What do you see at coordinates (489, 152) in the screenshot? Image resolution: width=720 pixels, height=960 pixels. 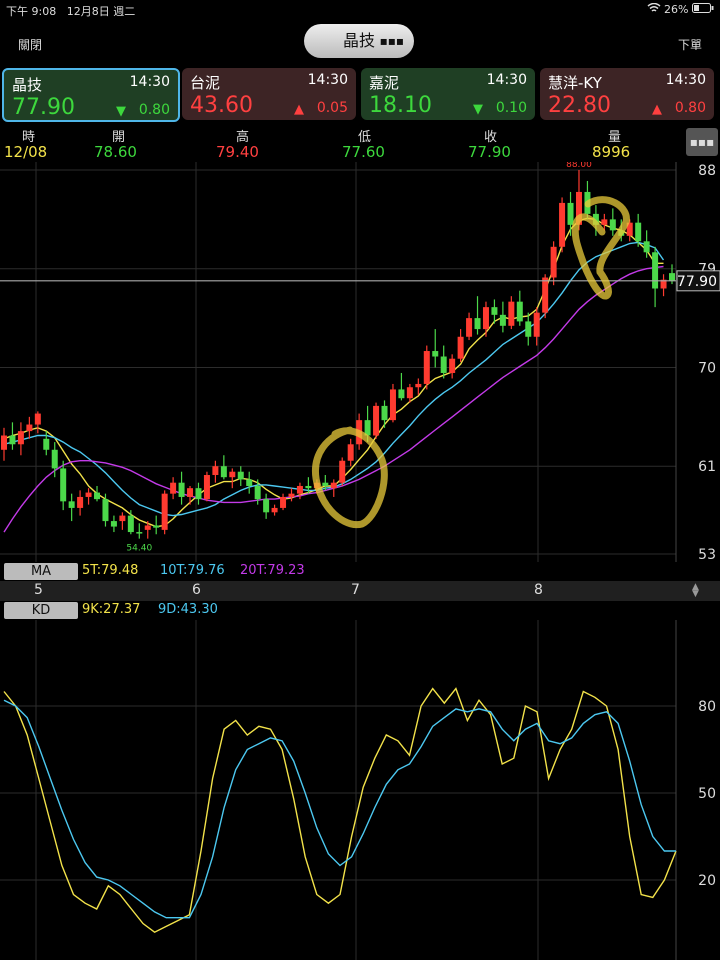 I see `ohlc-value-close: 77.90` at bounding box center [489, 152].